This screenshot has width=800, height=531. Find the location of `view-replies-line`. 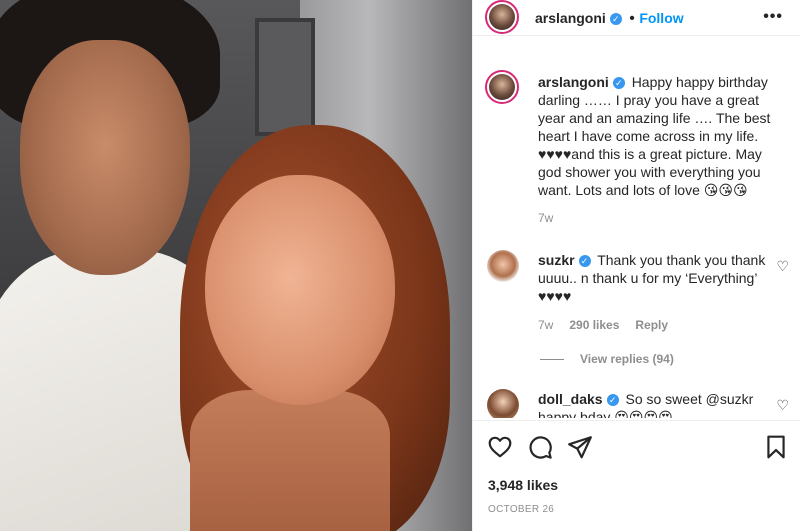

view-replies-line is located at coordinates (552, 360).